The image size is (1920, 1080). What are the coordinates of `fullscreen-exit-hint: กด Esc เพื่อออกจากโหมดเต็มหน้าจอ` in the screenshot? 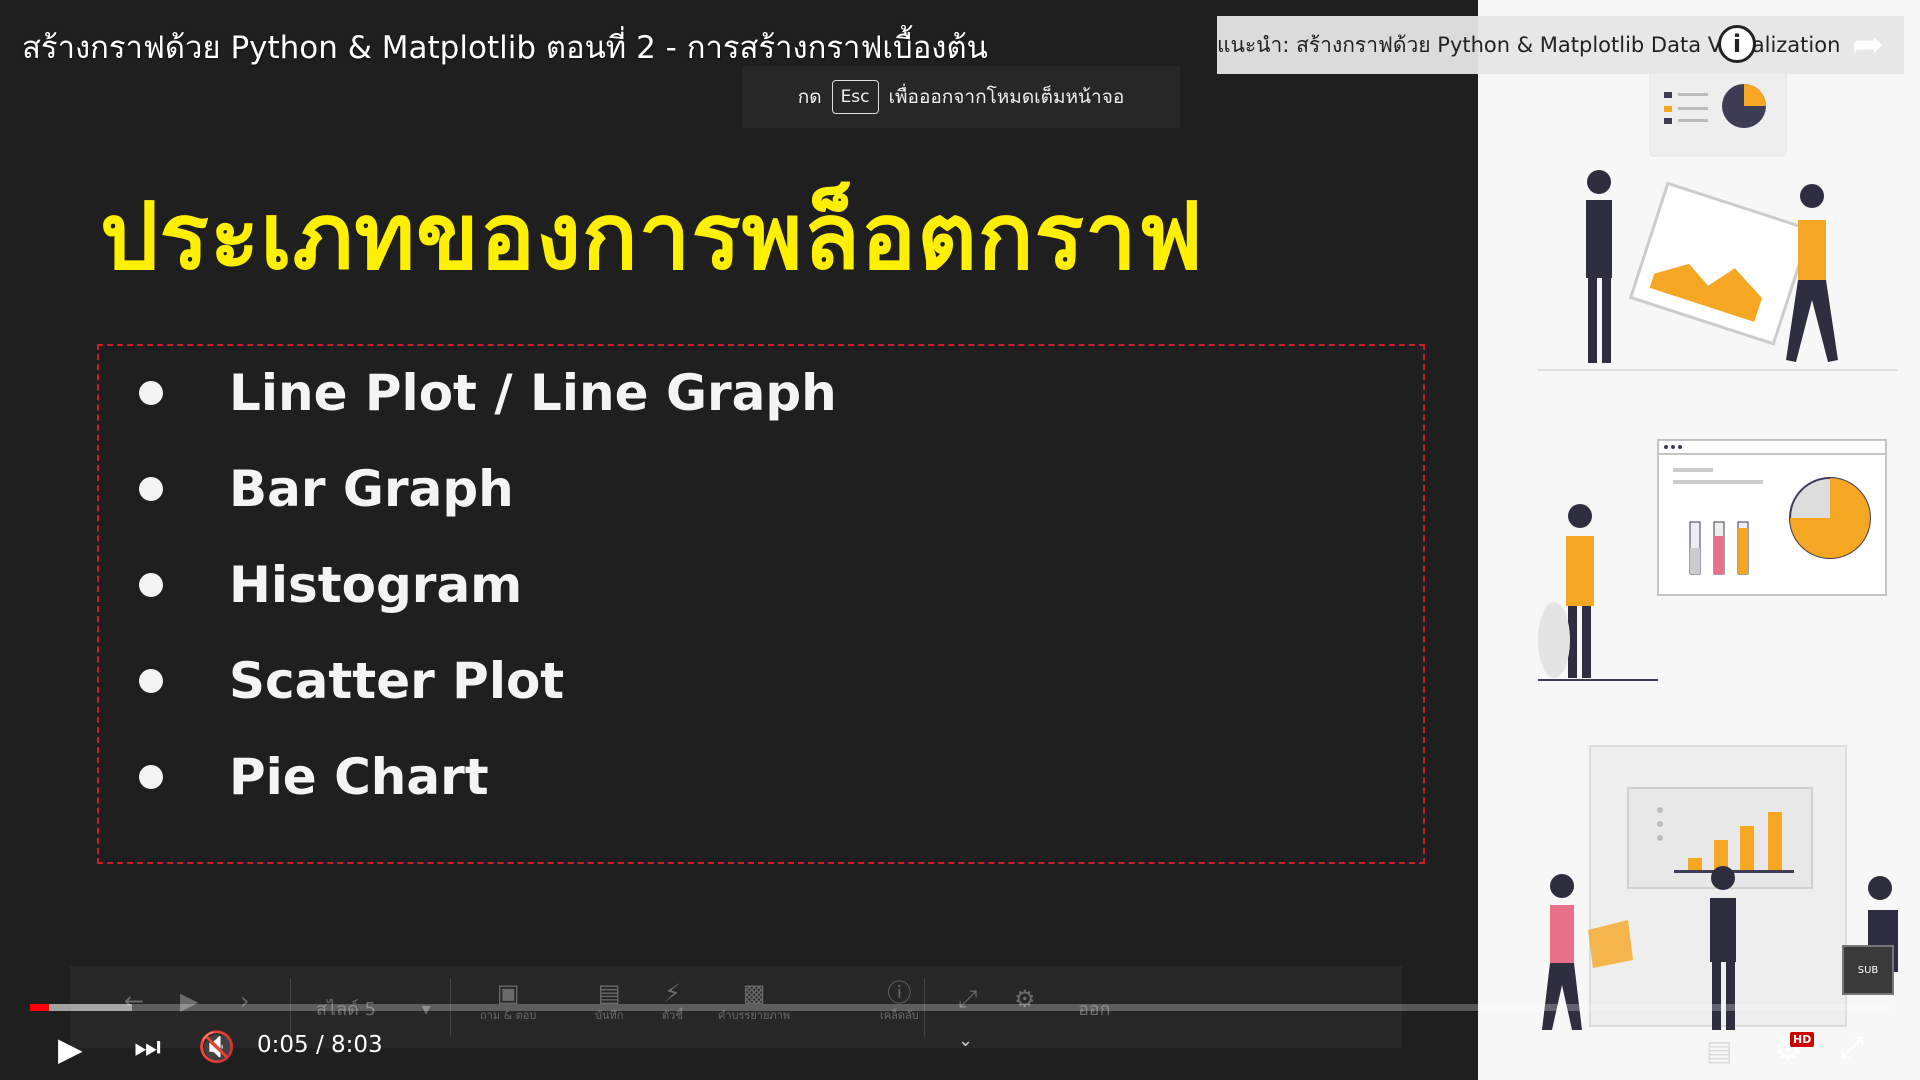 It's located at (961, 97).